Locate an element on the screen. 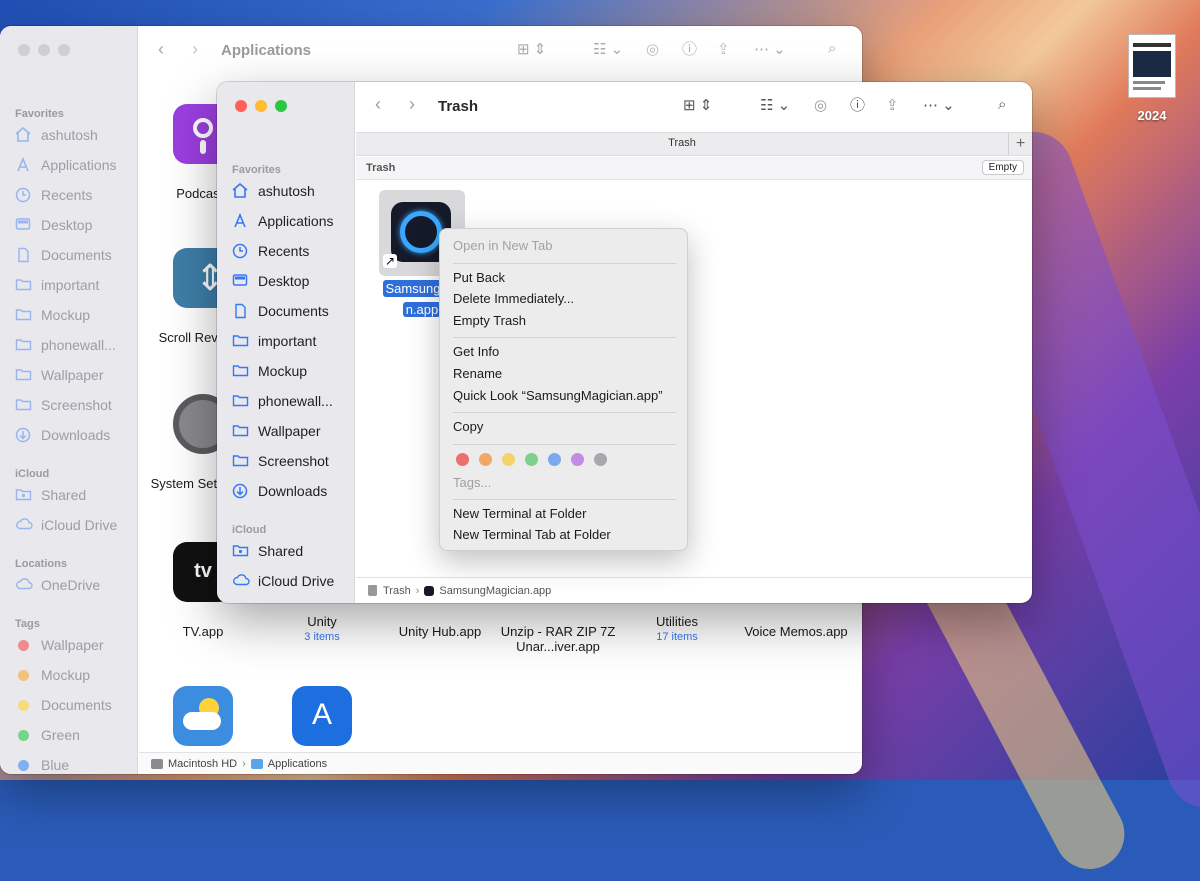 The width and height of the screenshot is (1200, 881). menu-item-quick-look-samsungmagician-app: Quick Look “SamsungMagician.app” is located at coordinates (558, 395).